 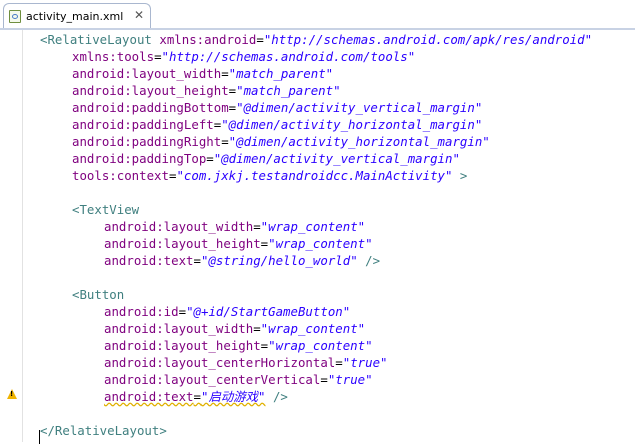 What do you see at coordinates (238, 379) in the screenshot?
I see `code-line-21: android:layout_centerVertical="true"` at bounding box center [238, 379].